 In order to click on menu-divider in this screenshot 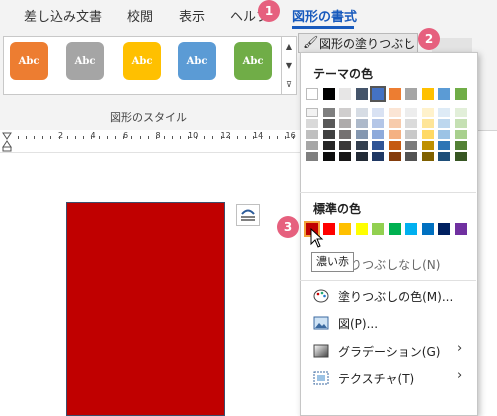, I will do `click(388, 192)`.